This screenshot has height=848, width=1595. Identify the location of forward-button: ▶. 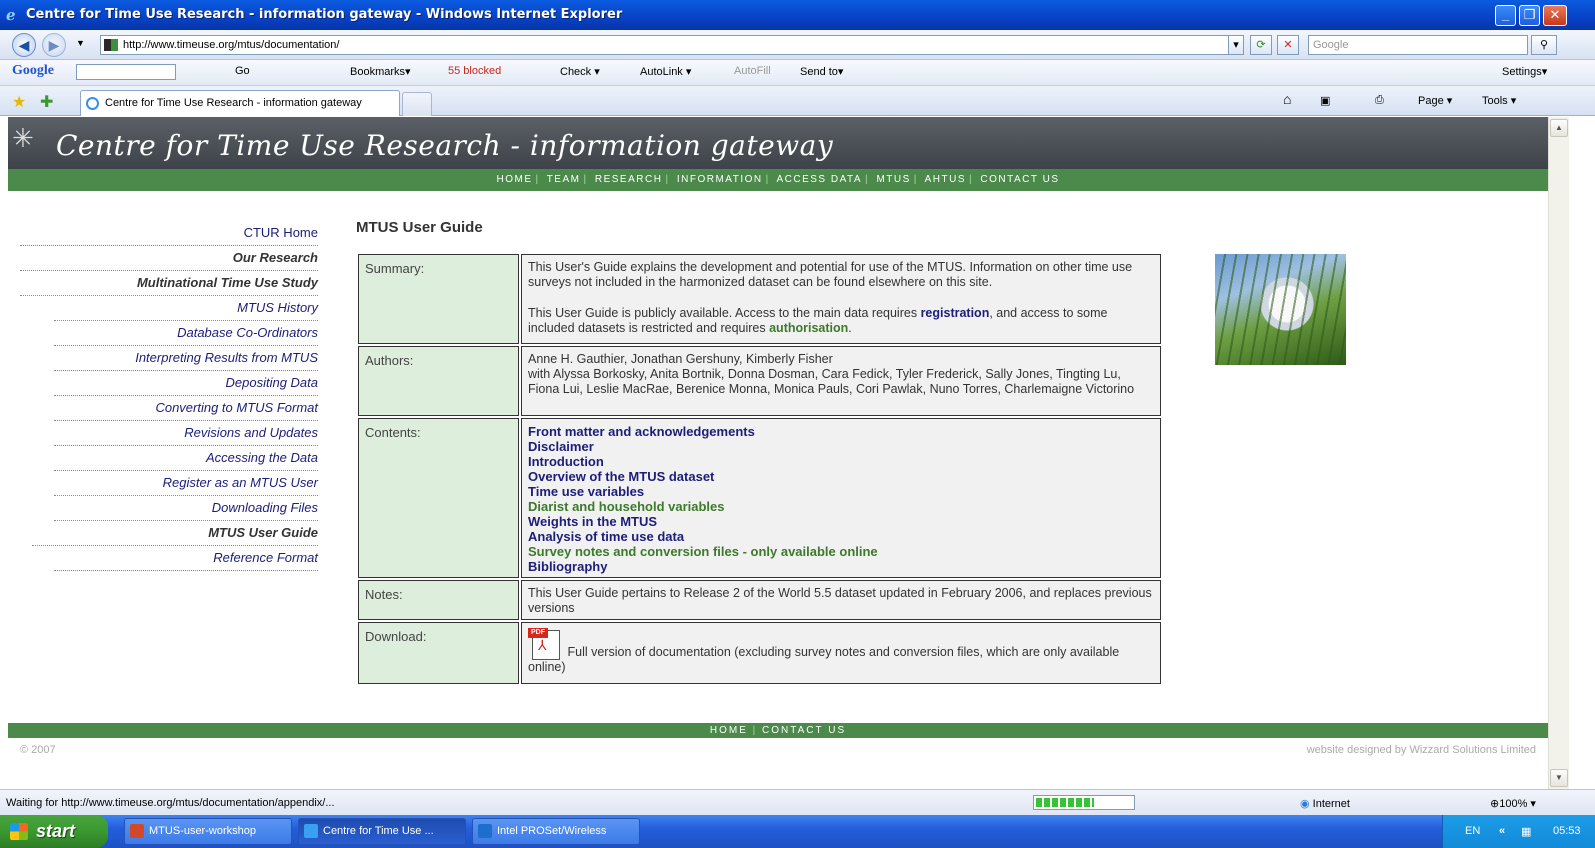
(54, 45).